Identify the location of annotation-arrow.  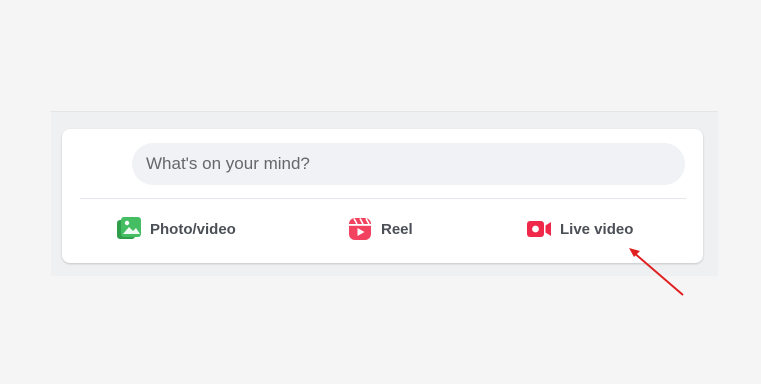
(656, 272).